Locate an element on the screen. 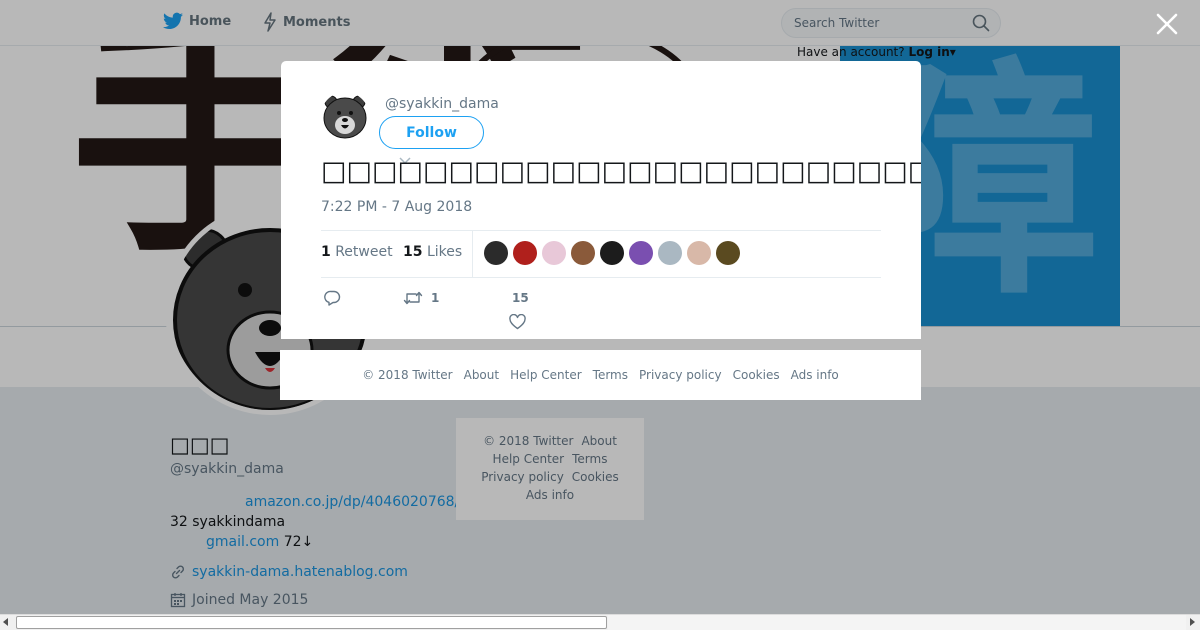  horizontal-scrollbar is located at coordinates (600, 622).